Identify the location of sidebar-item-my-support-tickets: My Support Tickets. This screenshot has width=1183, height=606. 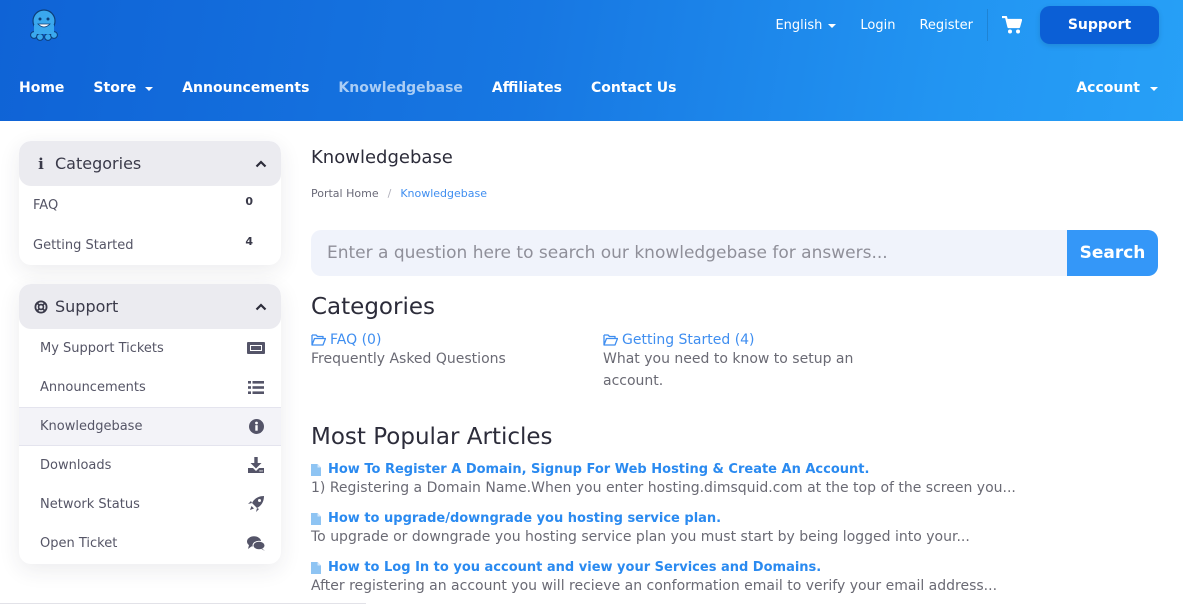
(150, 348).